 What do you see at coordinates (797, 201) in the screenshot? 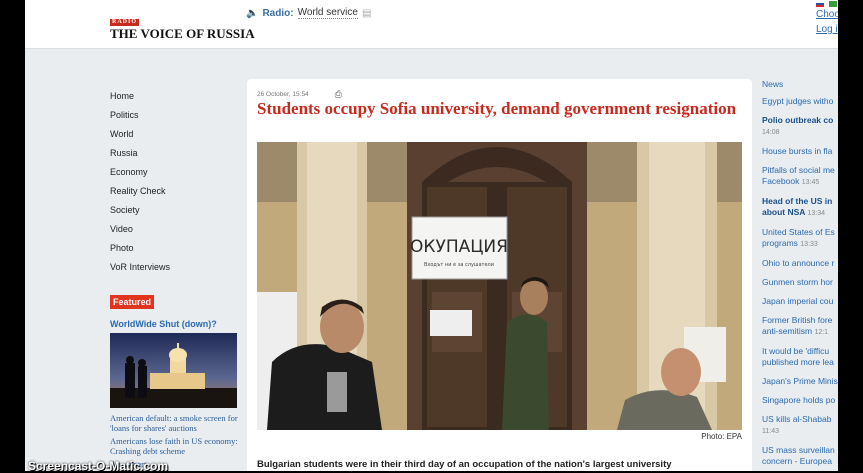
I see `news-item-title: Head of the US in` at bounding box center [797, 201].